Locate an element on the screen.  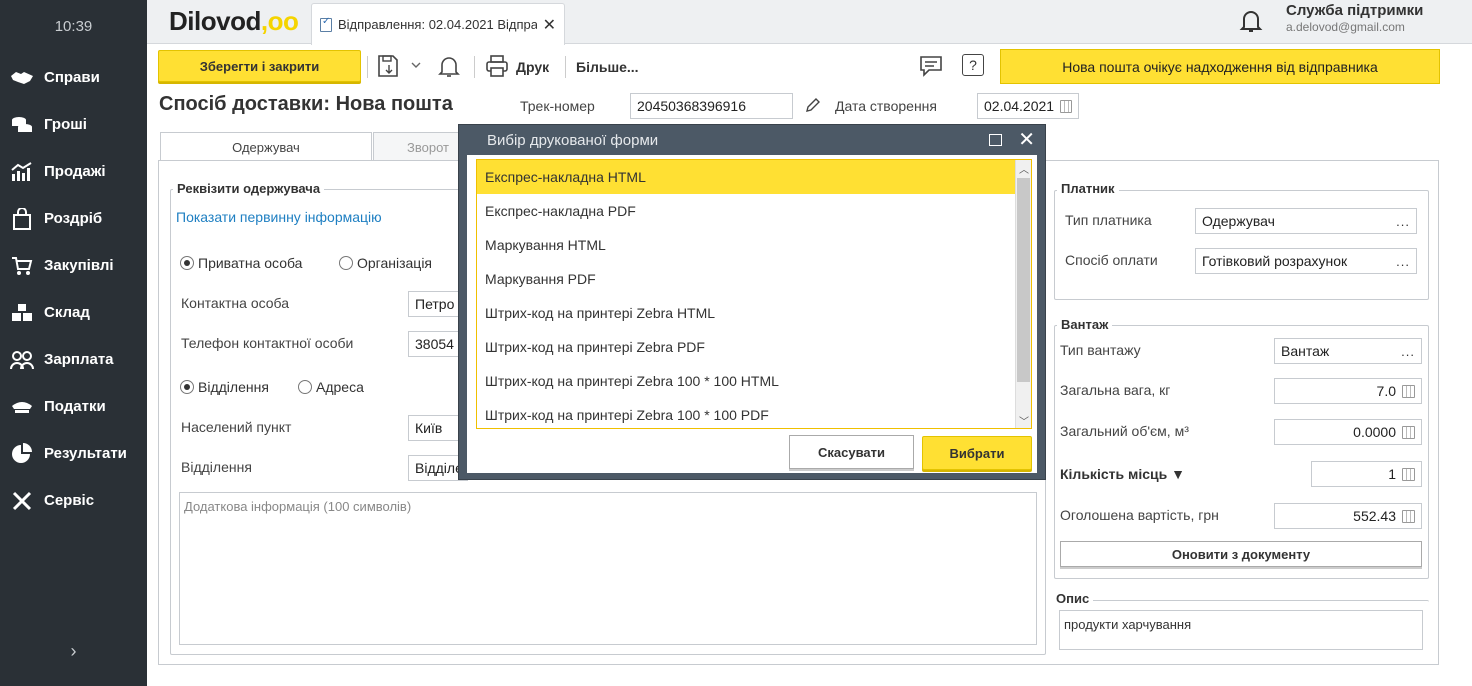
sidebar-item-taxes: Податки is located at coordinates (73, 406).